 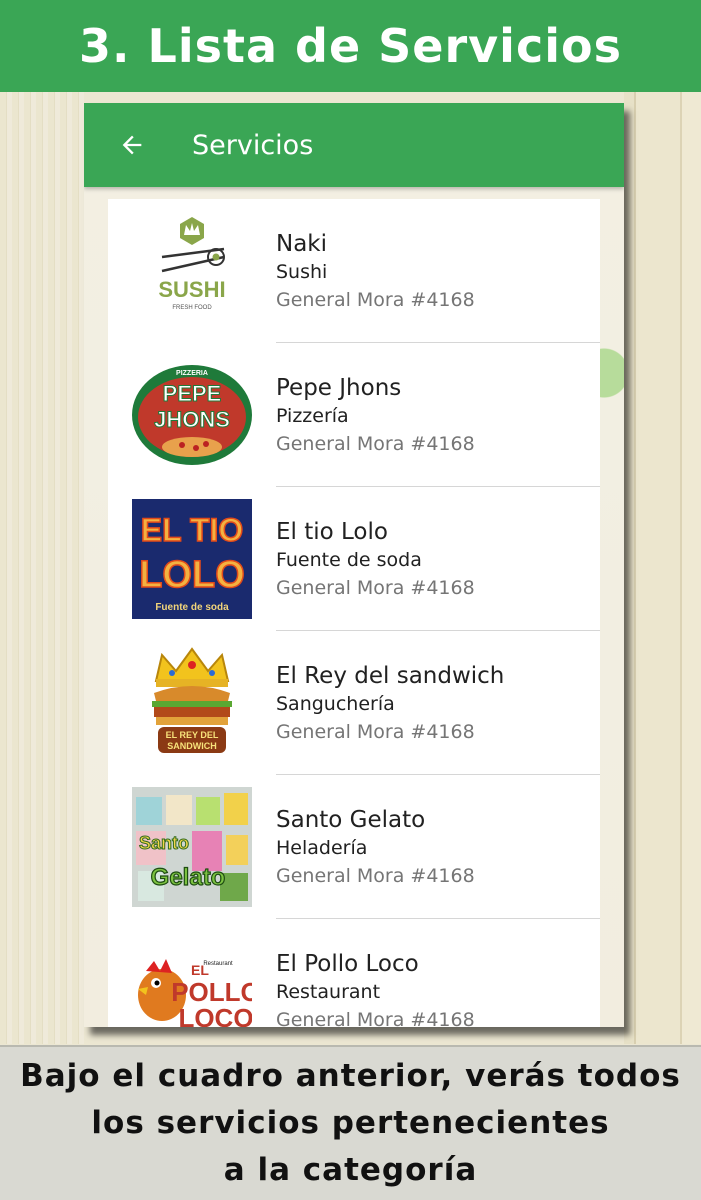 What do you see at coordinates (192, 847) in the screenshot?
I see `santo-gelato-logo: Santo Gelato` at bounding box center [192, 847].